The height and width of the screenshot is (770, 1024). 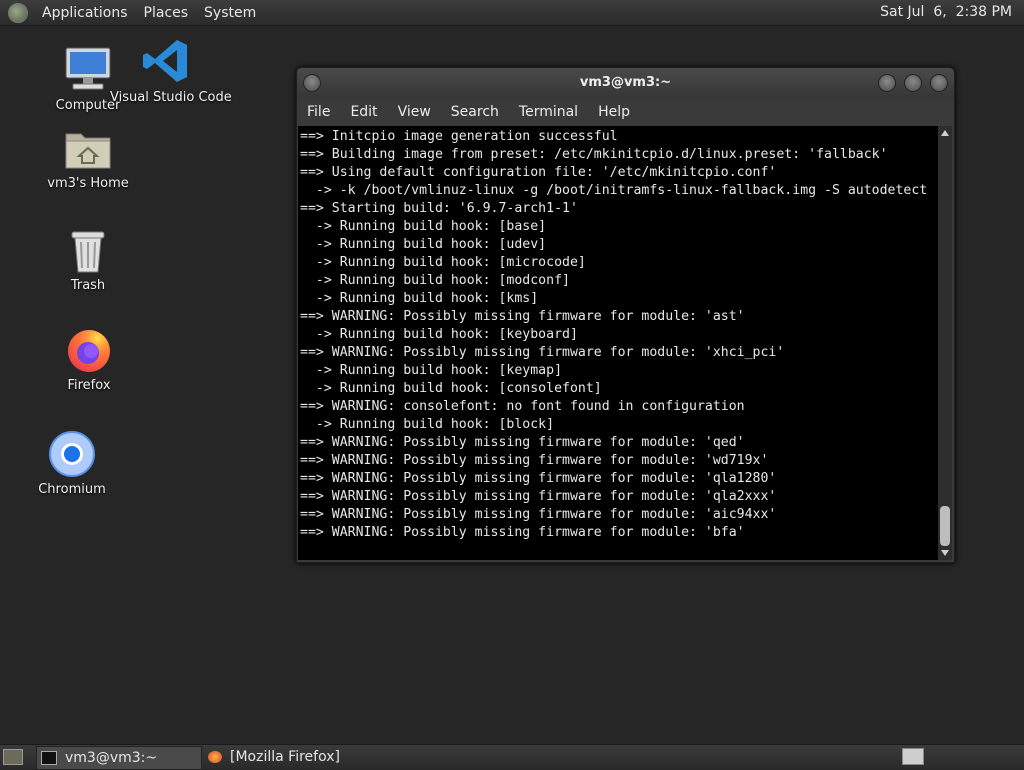 What do you see at coordinates (49, 758) in the screenshot?
I see `terminal-icon` at bounding box center [49, 758].